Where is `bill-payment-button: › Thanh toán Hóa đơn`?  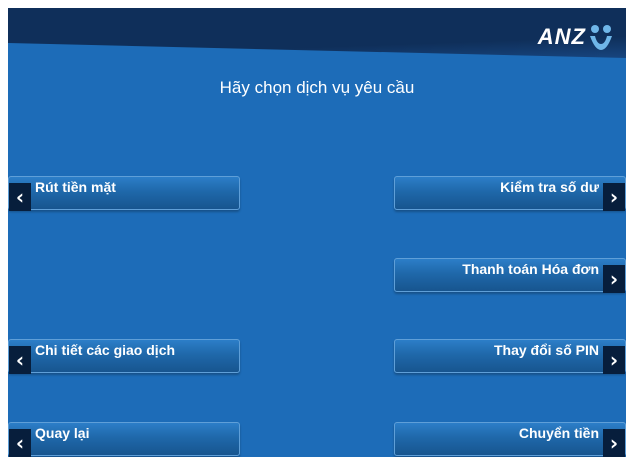
bill-payment-button: › Thanh toán Hóa đơn is located at coordinates (510, 275).